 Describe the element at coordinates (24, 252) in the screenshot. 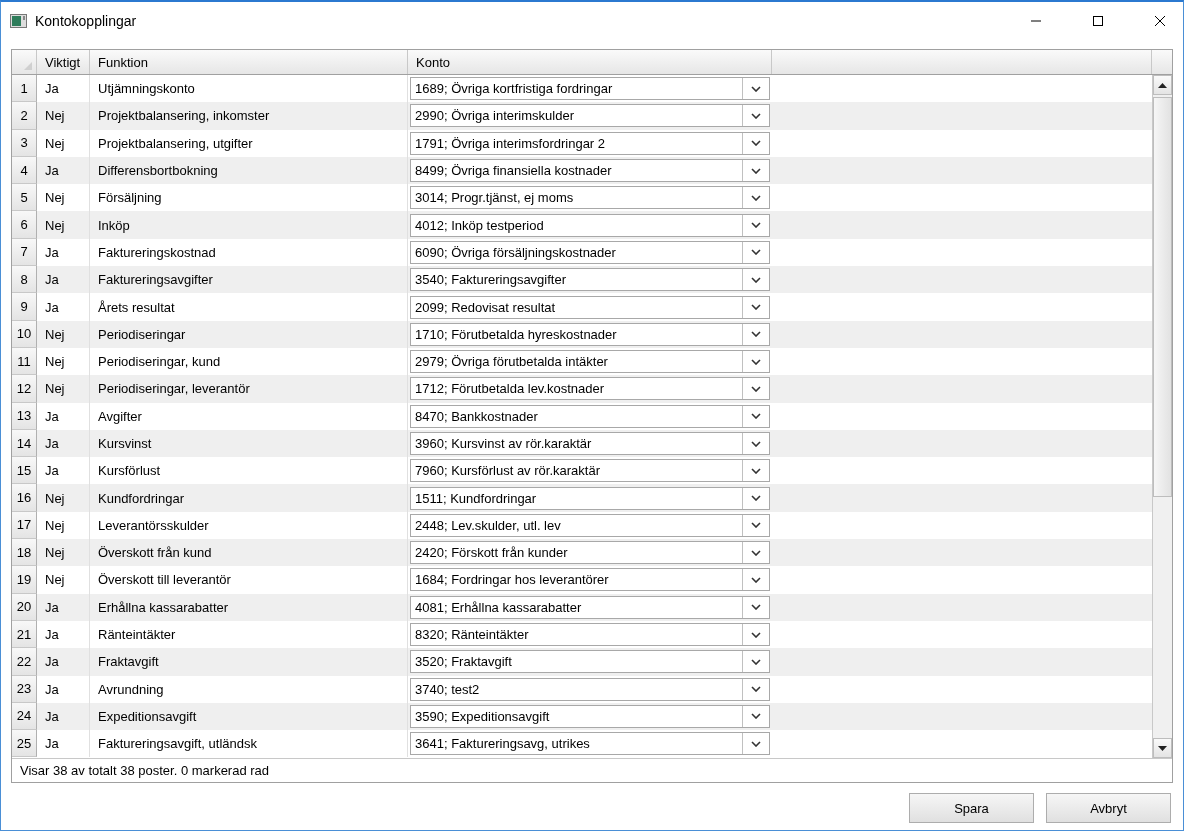

I see `row-number: 7` at that location.